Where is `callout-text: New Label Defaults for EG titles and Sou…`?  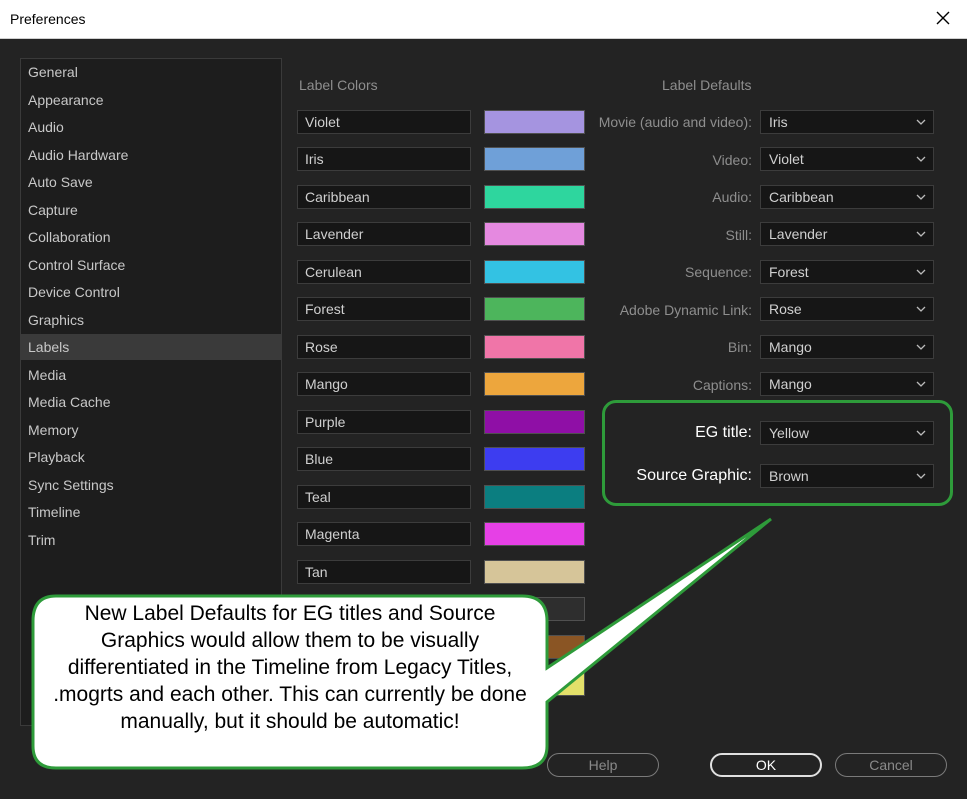 callout-text: New Label Defaults for EG titles and Sou… is located at coordinates (290, 667).